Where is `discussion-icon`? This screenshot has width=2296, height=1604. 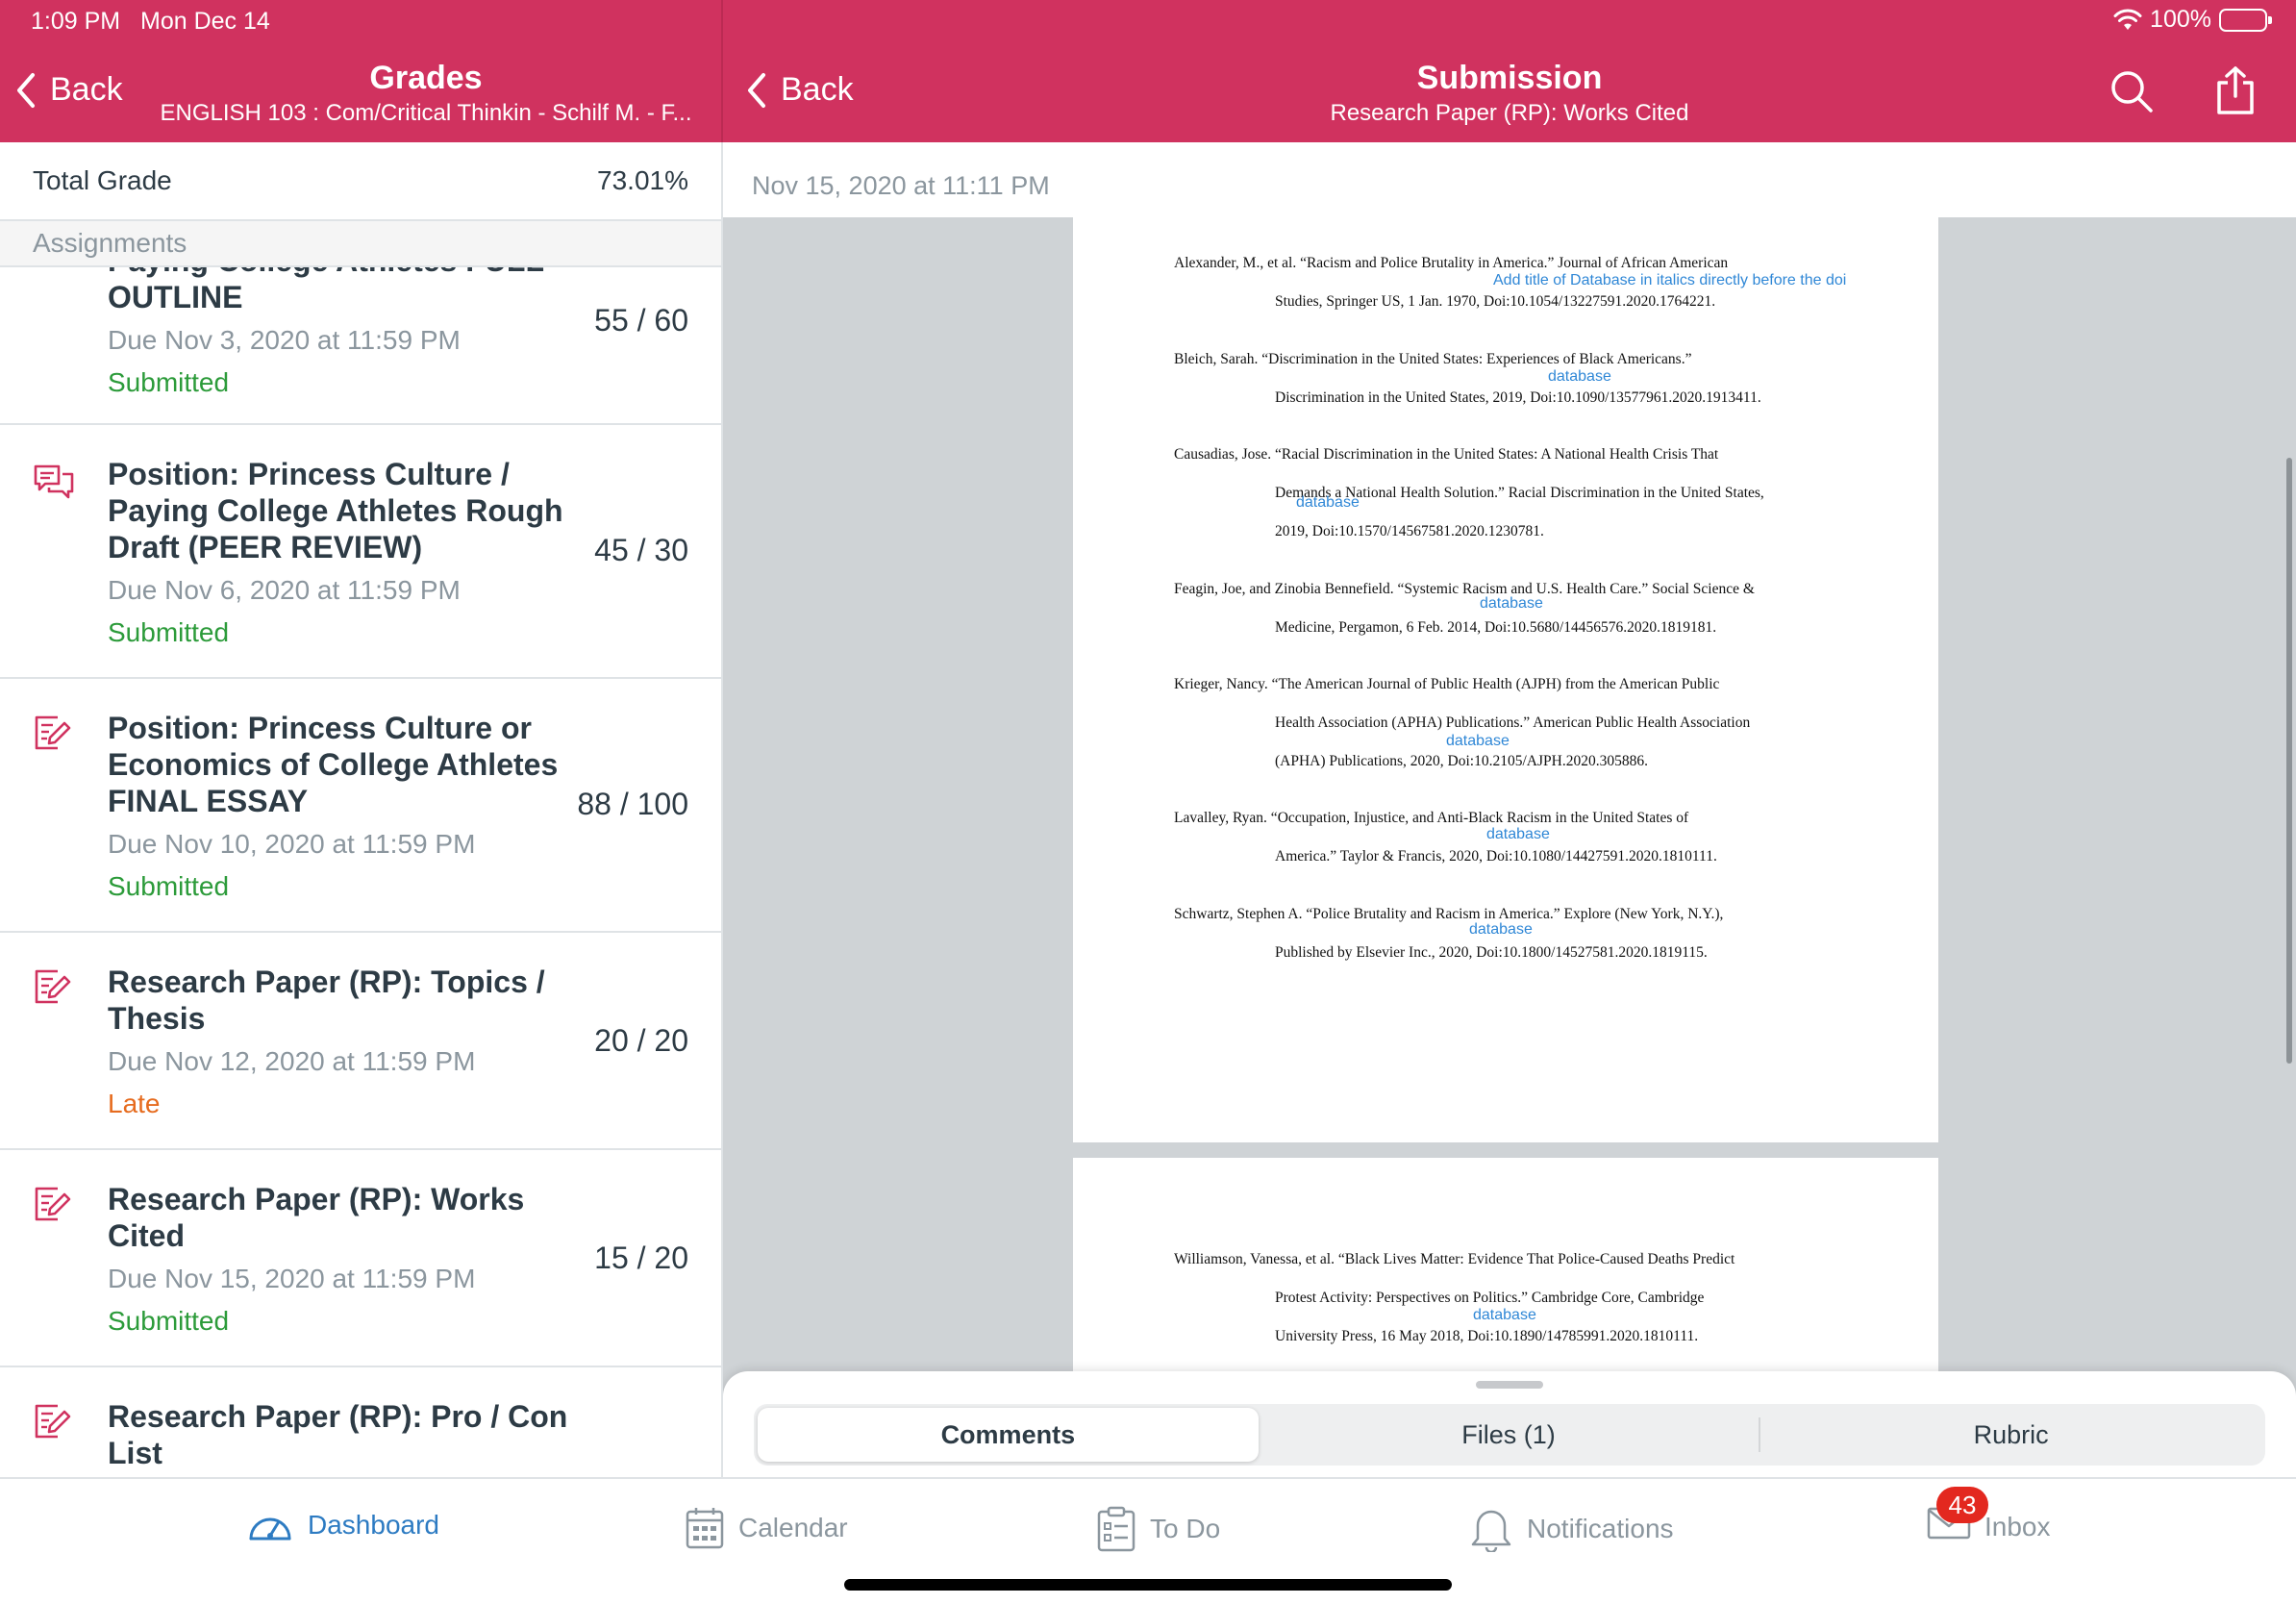
discussion-icon is located at coordinates (54, 485).